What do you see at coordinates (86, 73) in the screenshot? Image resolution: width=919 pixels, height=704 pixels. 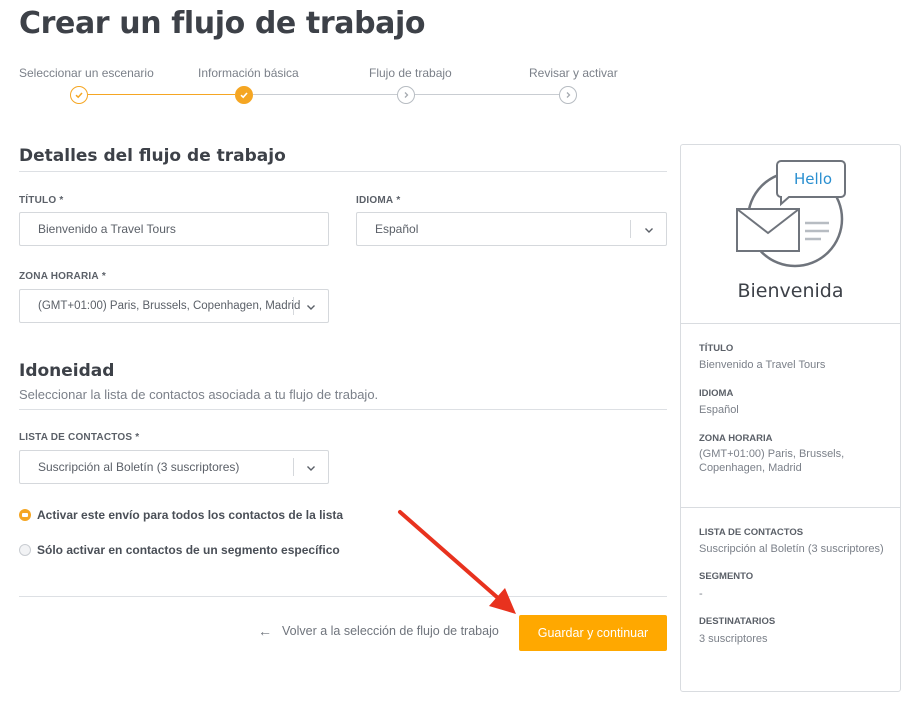 I see `step-label-scenario: Seleccionar un escenario` at bounding box center [86, 73].